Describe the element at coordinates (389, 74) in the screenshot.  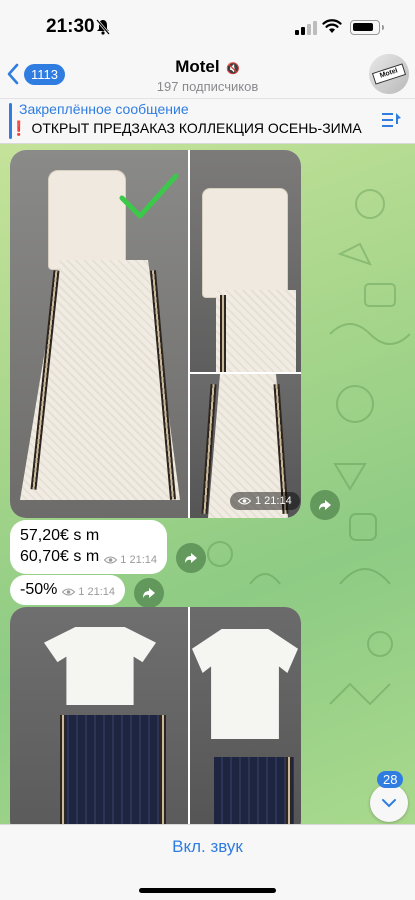
I see `channel-avatar: Motel` at that location.